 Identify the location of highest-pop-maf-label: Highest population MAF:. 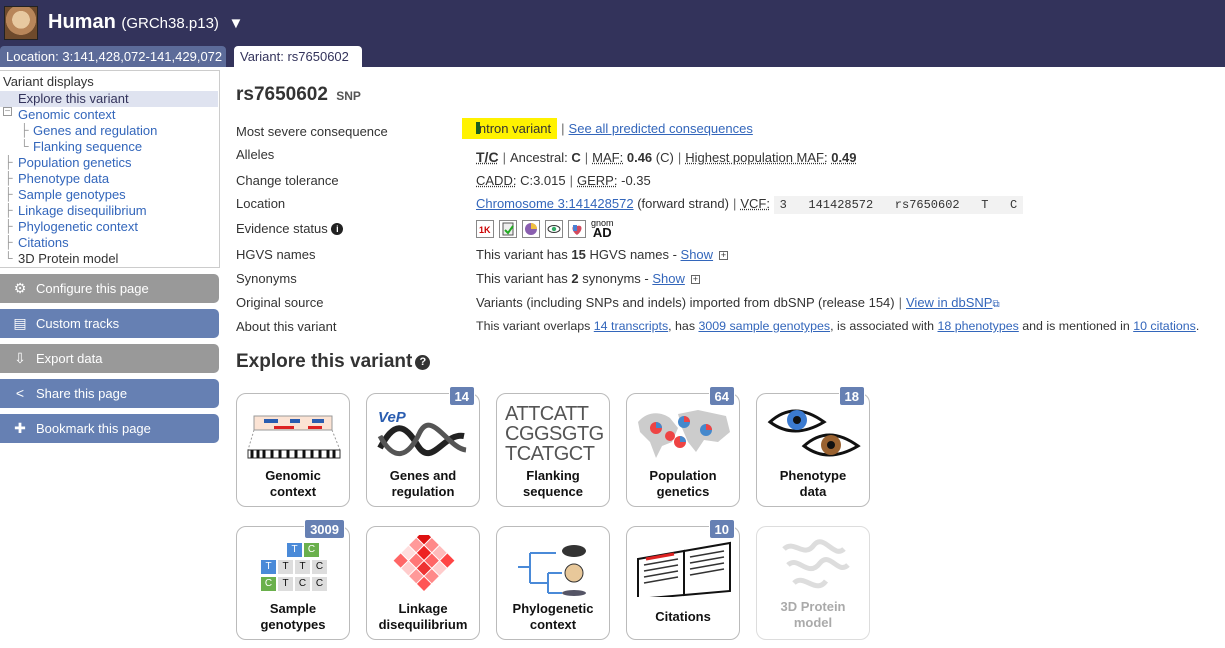
(756, 157).